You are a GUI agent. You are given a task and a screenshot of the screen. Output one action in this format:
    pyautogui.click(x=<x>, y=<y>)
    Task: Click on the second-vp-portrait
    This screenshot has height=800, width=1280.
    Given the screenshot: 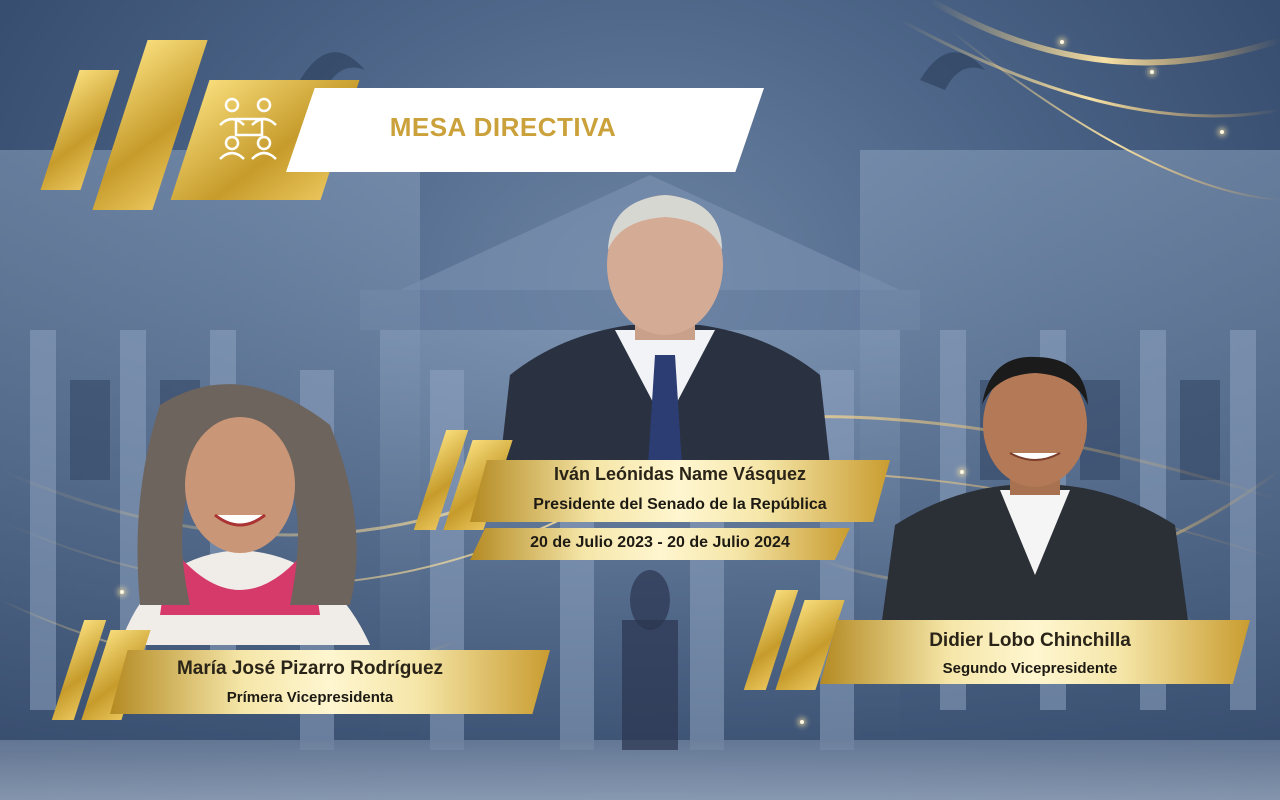 What is the action you would take?
    pyautogui.click(x=1035, y=495)
    